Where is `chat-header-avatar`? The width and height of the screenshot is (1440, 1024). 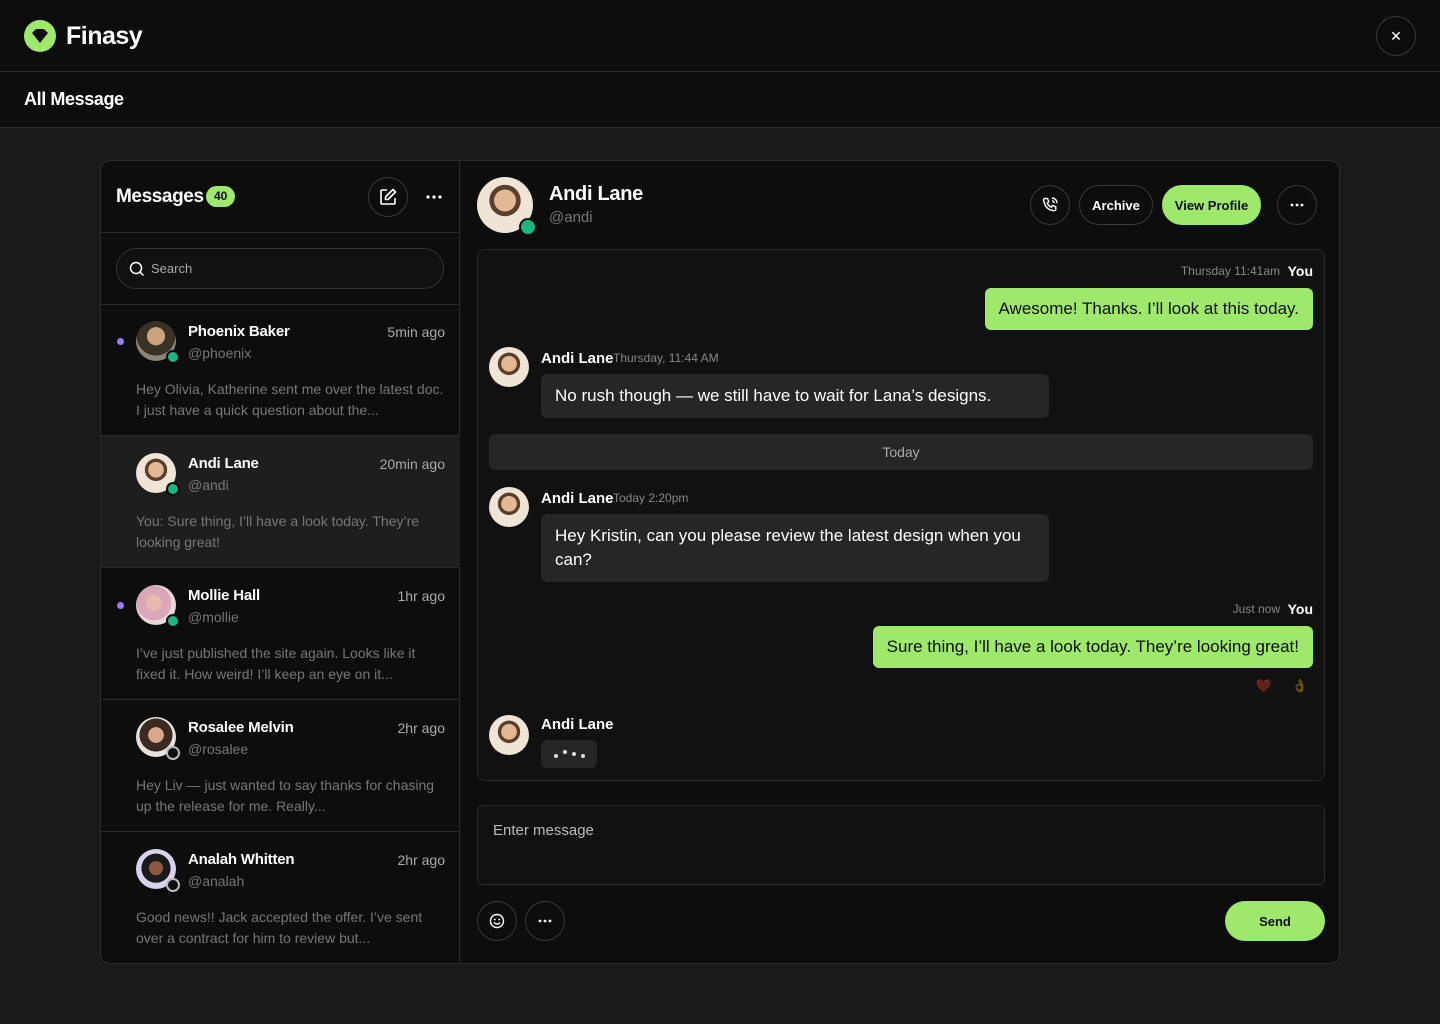 chat-header-avatar is located at coordinates (507, 206).